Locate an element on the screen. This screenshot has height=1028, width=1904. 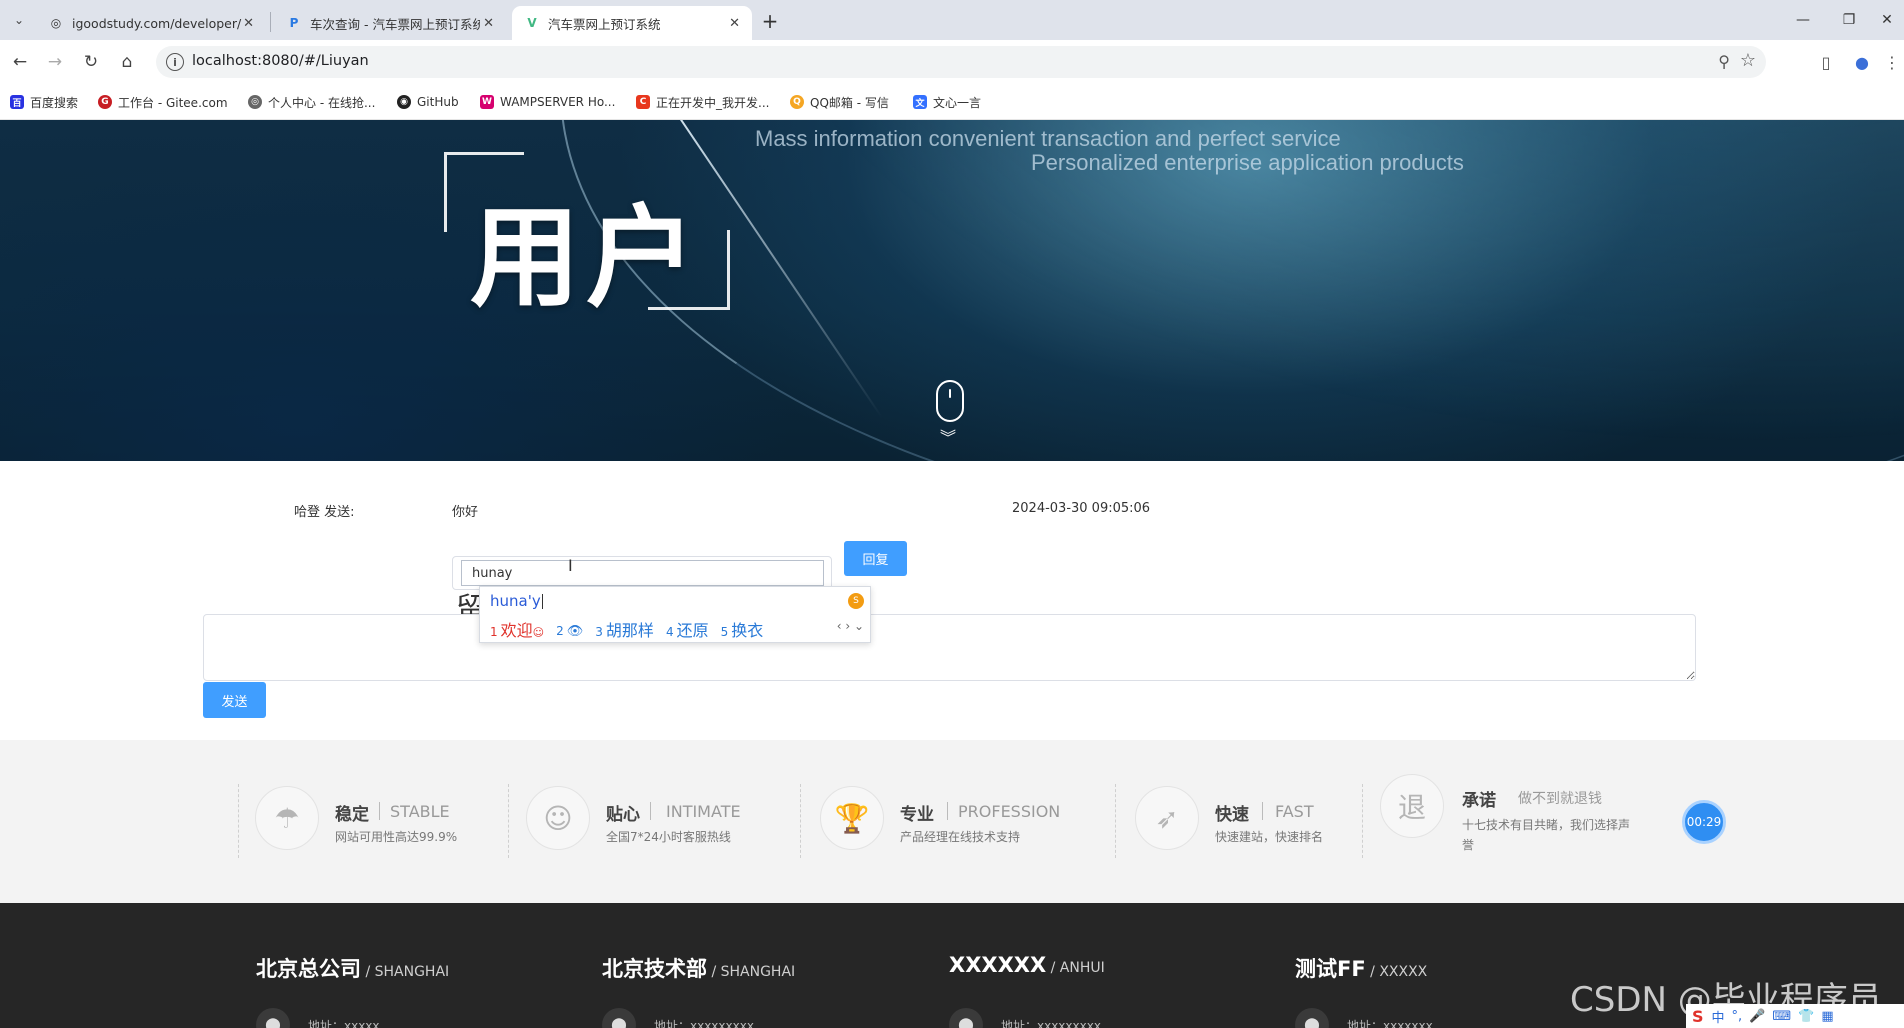
address-text: 地址：xxxxxxx is located at coordinates (1390, 1023).